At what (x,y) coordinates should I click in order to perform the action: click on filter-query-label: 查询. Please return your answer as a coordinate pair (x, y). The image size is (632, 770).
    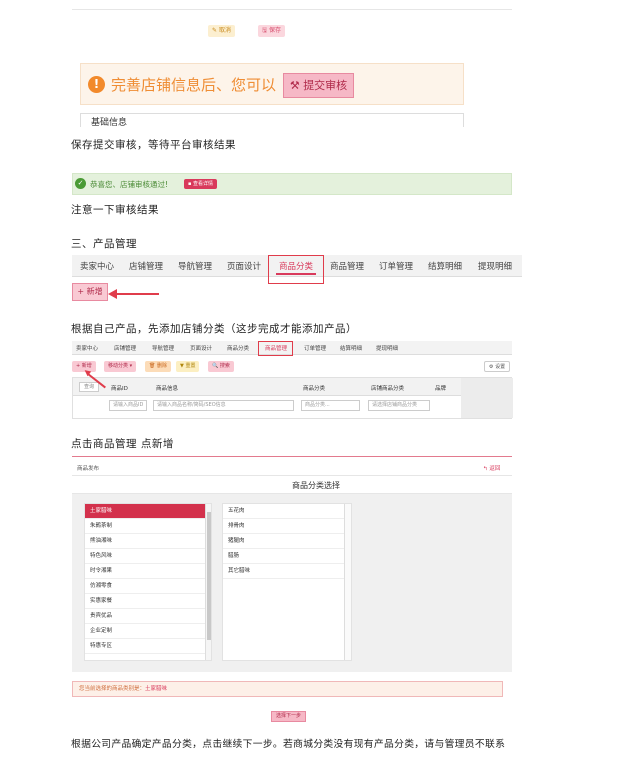
    Looking at the image, I should click on (88, 387).